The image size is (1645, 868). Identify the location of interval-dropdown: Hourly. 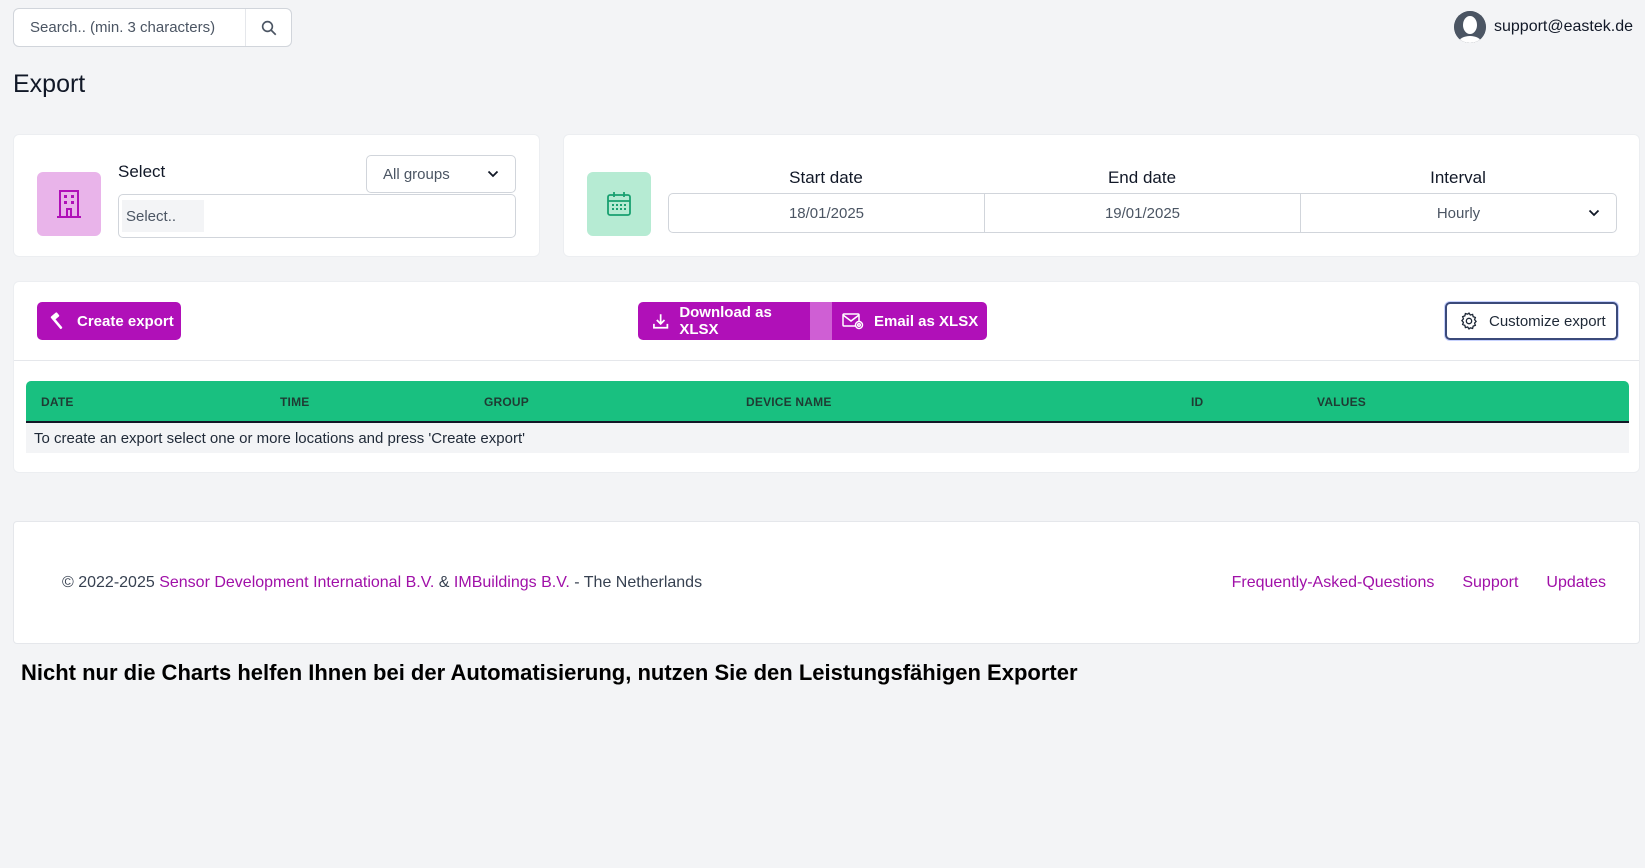
(1458, 213).